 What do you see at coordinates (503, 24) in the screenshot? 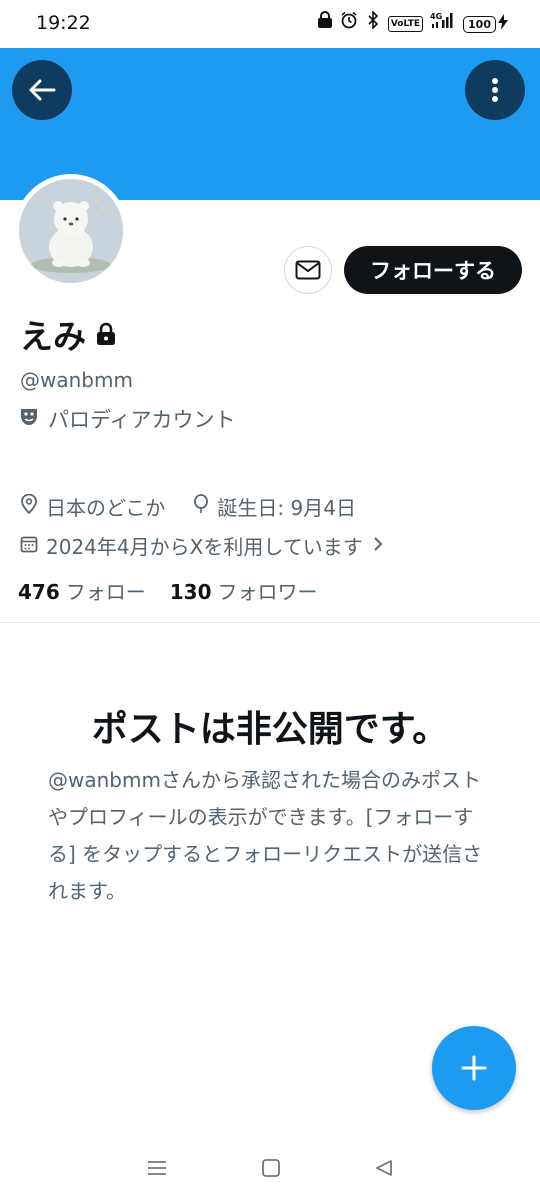
I see `charging-icon` at bounding box center [503, 24].